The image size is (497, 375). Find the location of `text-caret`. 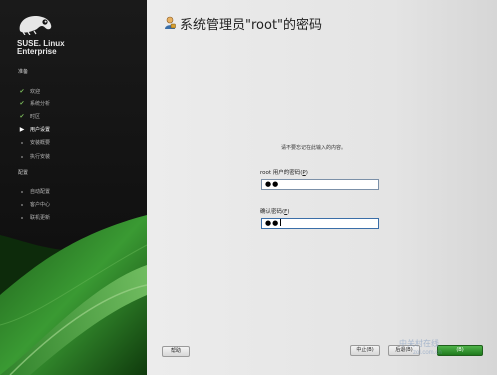

text-caret is located at coordinates (281, 222).